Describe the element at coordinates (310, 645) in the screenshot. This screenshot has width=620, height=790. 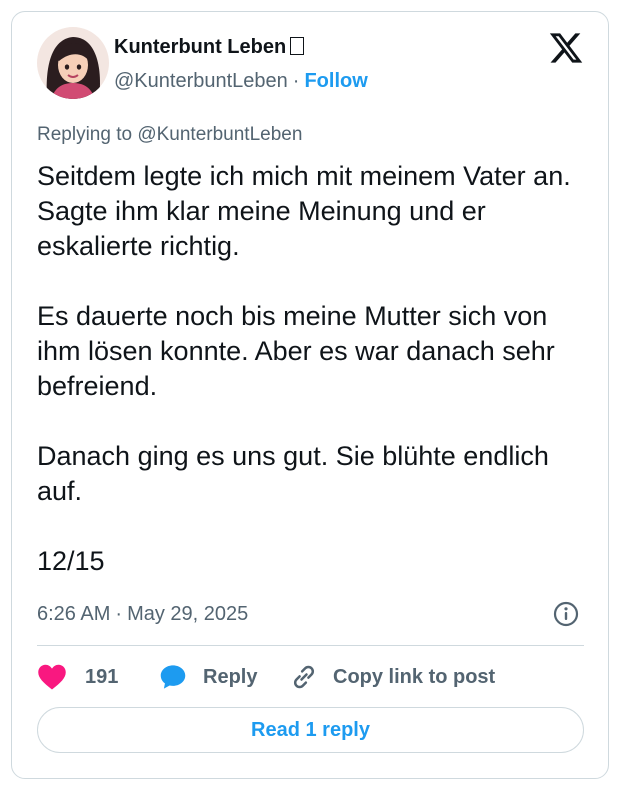
I see `divider` at that location.